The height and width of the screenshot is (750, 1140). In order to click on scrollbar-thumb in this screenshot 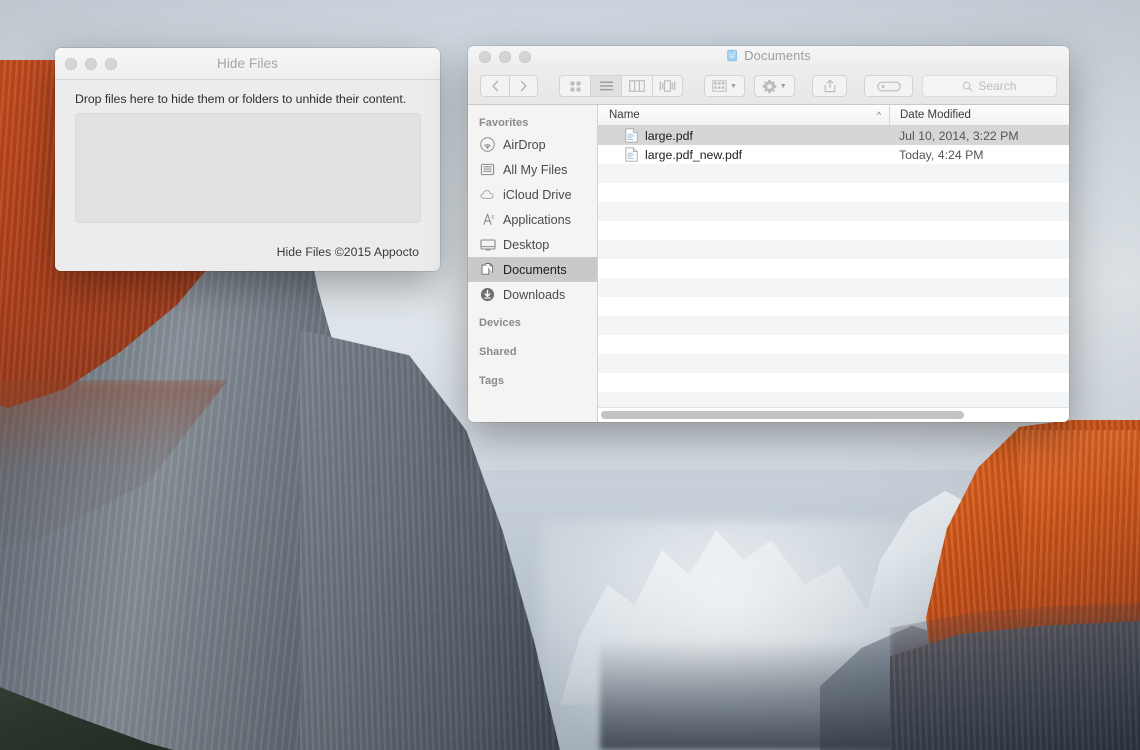, I will do `click(782, 415)`.